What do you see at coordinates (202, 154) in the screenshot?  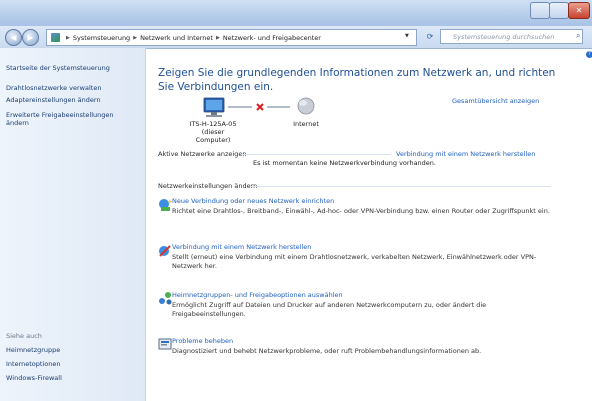 I see `active-networks-heading: Aktive Netzwerke anzeigen` at bounding box center [202, 154].